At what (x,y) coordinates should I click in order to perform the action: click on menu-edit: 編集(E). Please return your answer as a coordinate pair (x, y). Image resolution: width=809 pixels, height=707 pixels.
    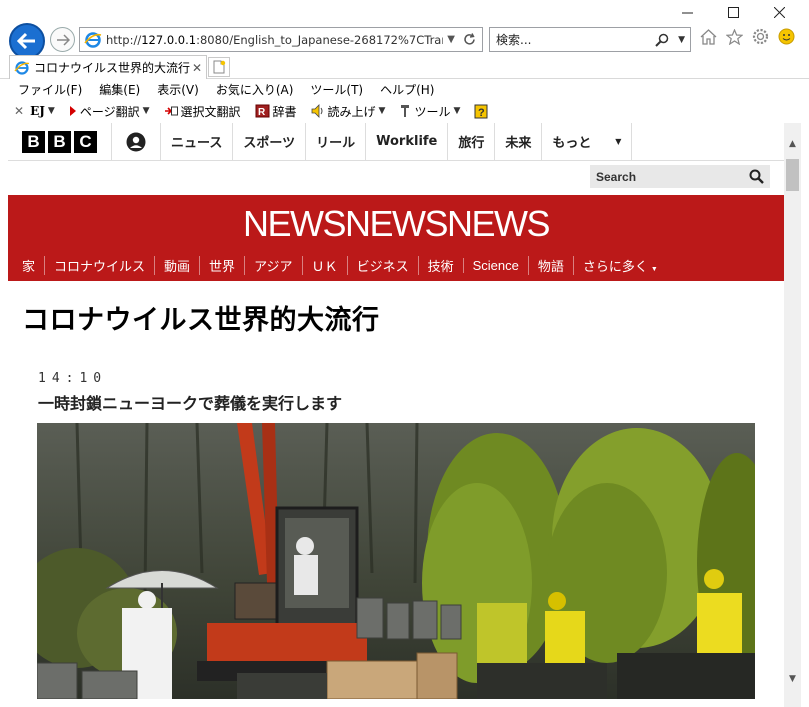
    Looking at the image, I should click on (119, 89).